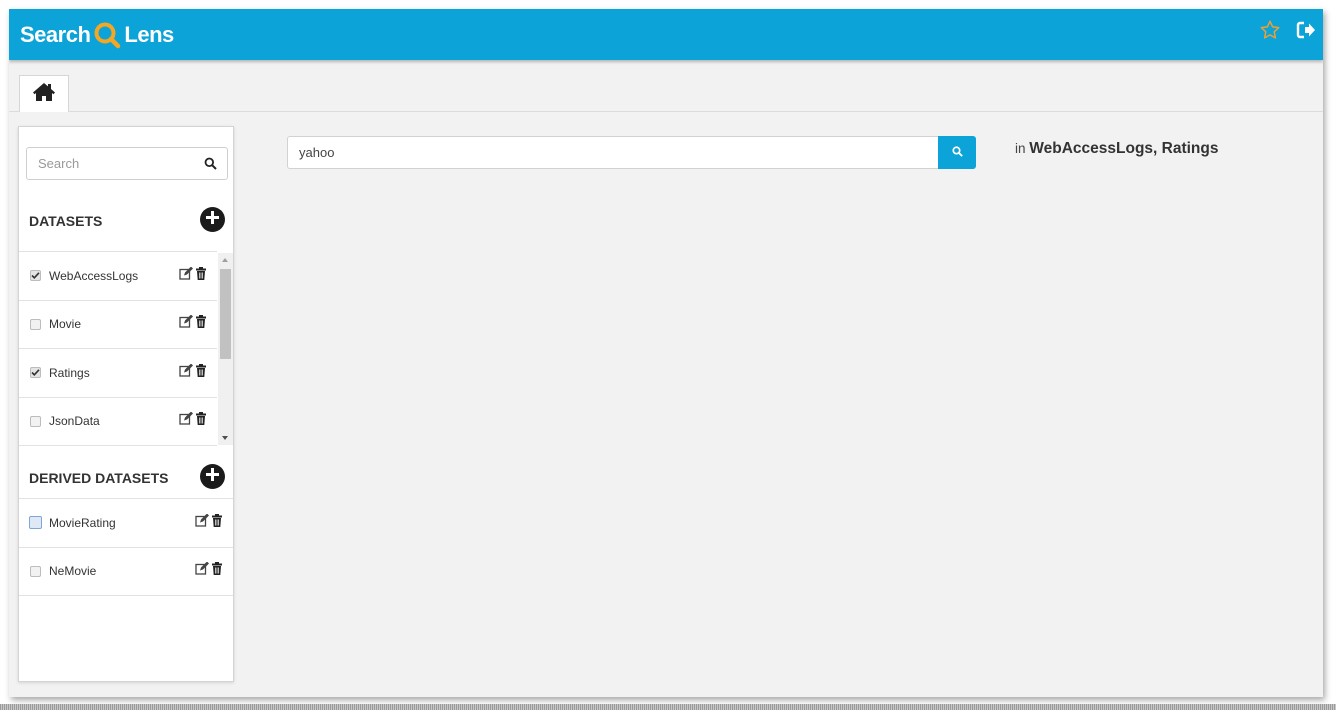  What do you see at coordinates (126, 572) in the screenshot?
I see `list-item-derived-dataset: NeMovie` at bounding box center [126, 572].